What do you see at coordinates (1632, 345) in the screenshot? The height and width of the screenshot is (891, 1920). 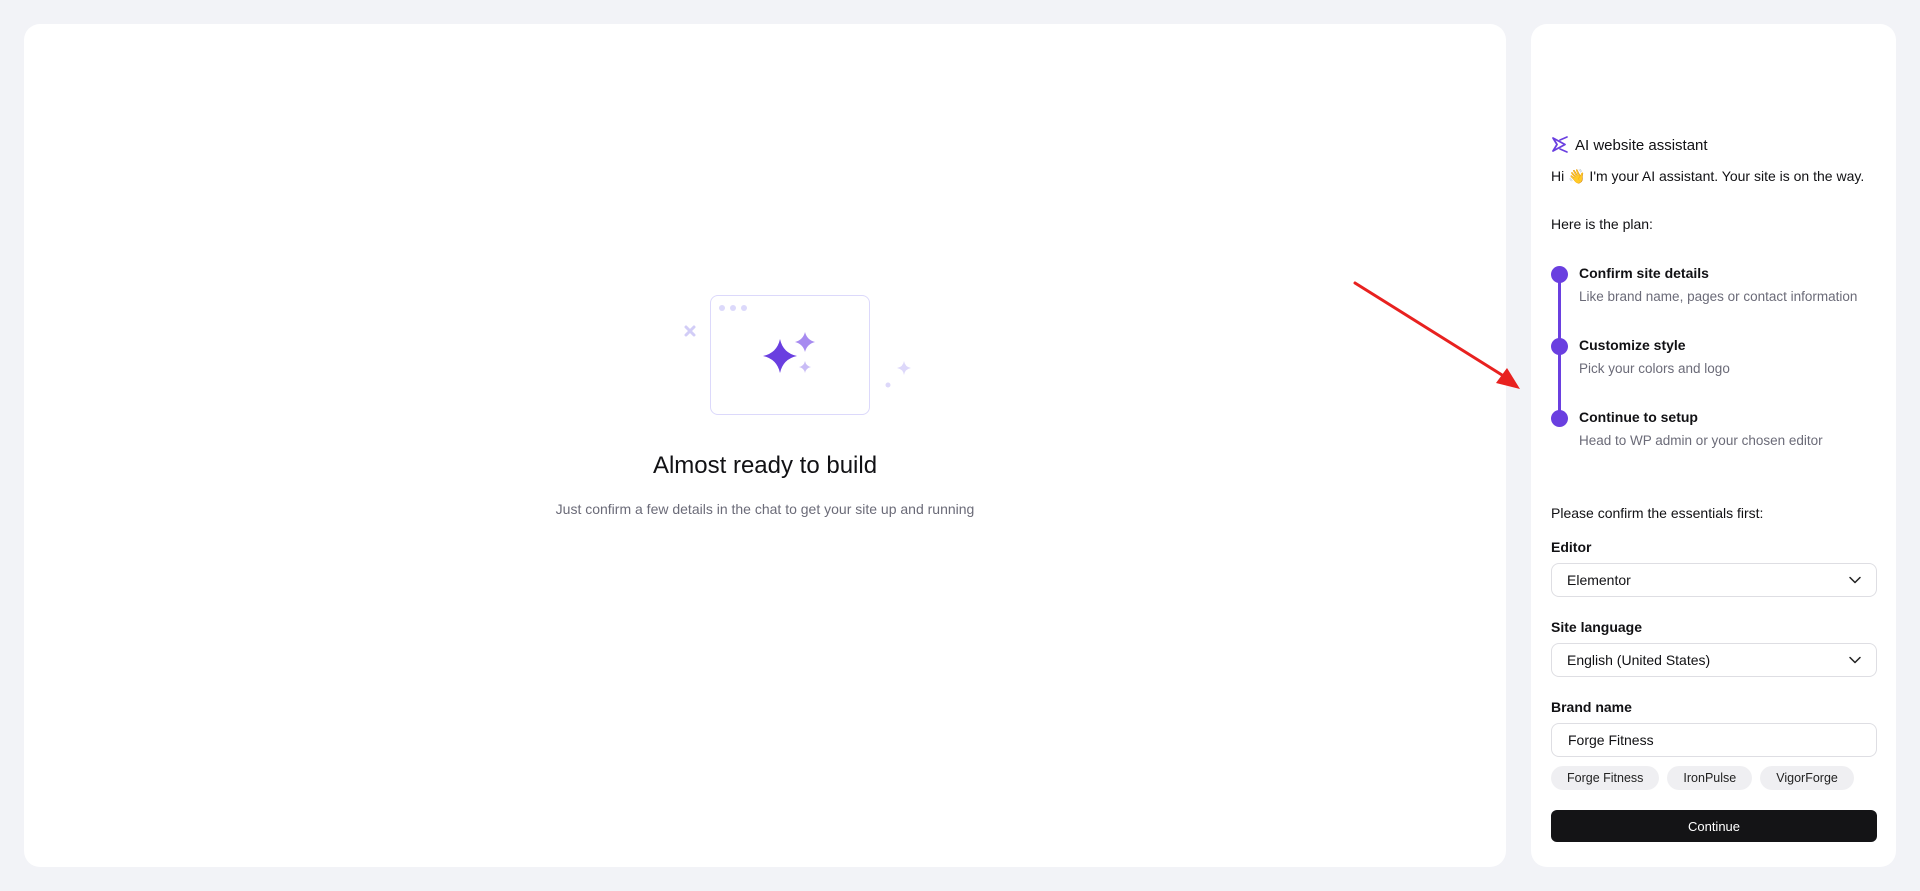 I see `step-title: Customize style` at bounding box center [1632, 345].